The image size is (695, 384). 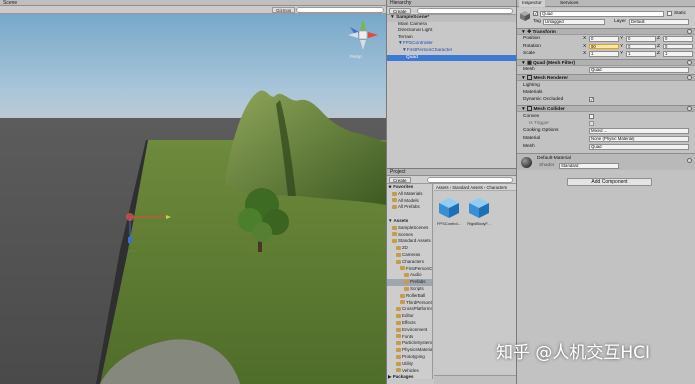 What do you see at coordinates (689, 108) in the screenshot?
I see `mesh-collider-gear-icon` at bounding box center [689, 108].